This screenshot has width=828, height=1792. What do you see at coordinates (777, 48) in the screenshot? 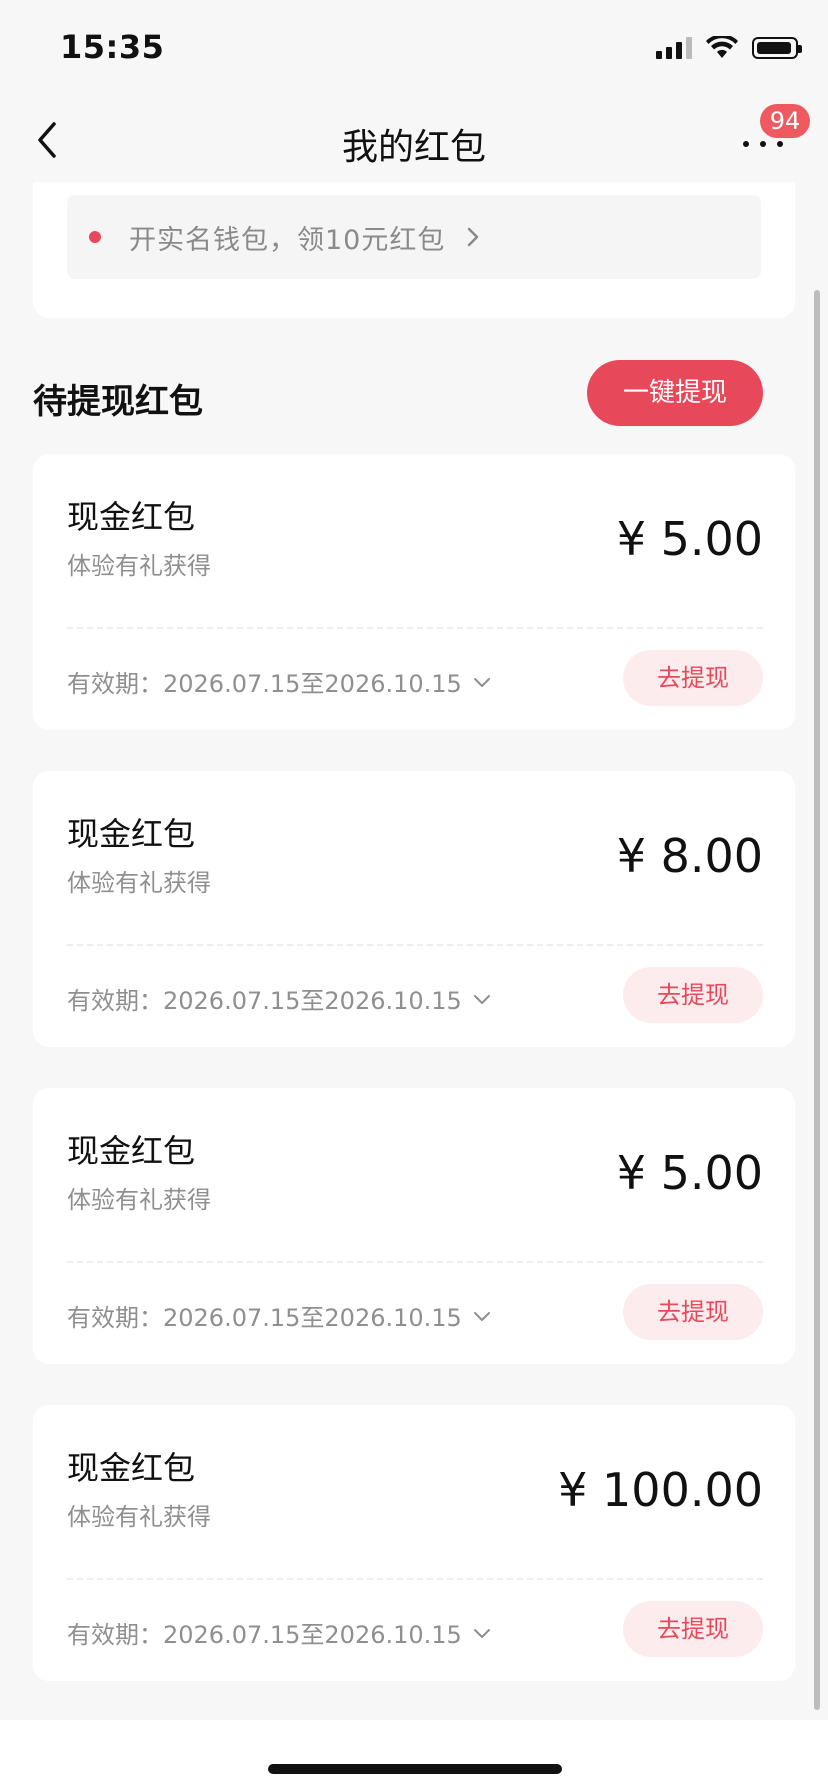
I see `battery-icon` at bounding box center [777, 48].